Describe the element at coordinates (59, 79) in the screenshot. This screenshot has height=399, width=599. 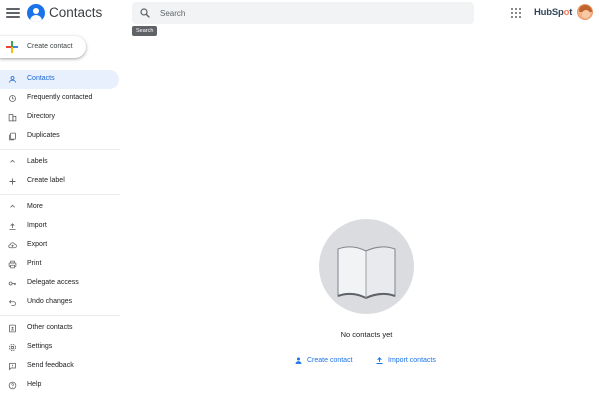
I see `sidebar-item-contacts: Contacts` at that location.